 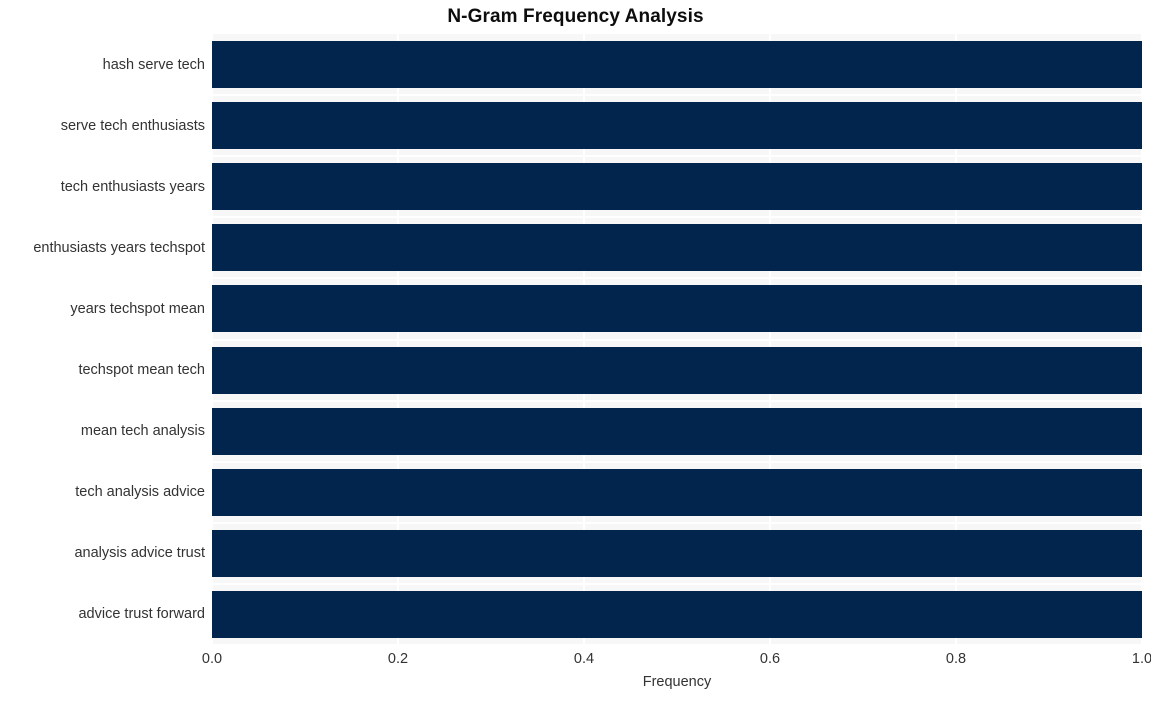 What do you see at coordinates (398, 659) in the screenshot?
I see `x-axis-tick-label: 0.2` at bounding box center [398, 659].